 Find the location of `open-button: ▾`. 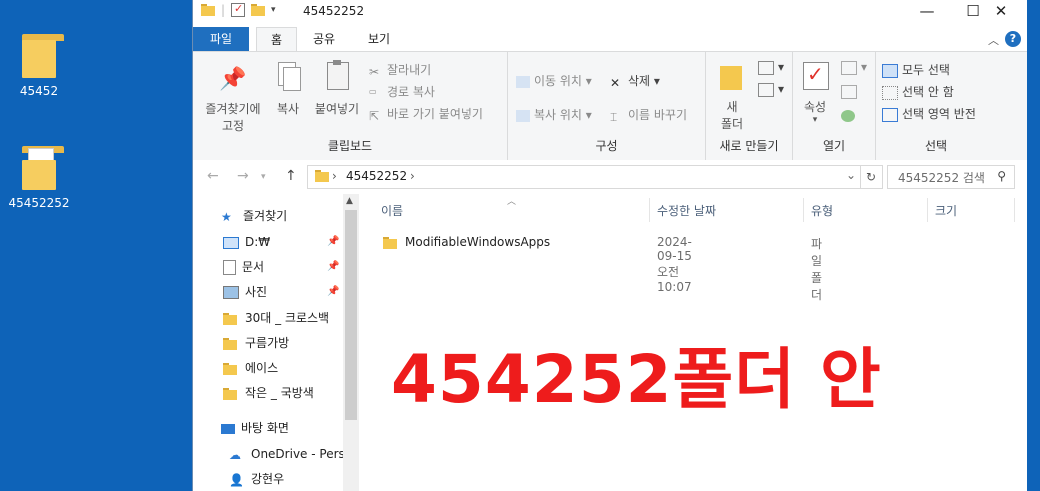

open-button: ▾ is located at coordinates (854, 67).